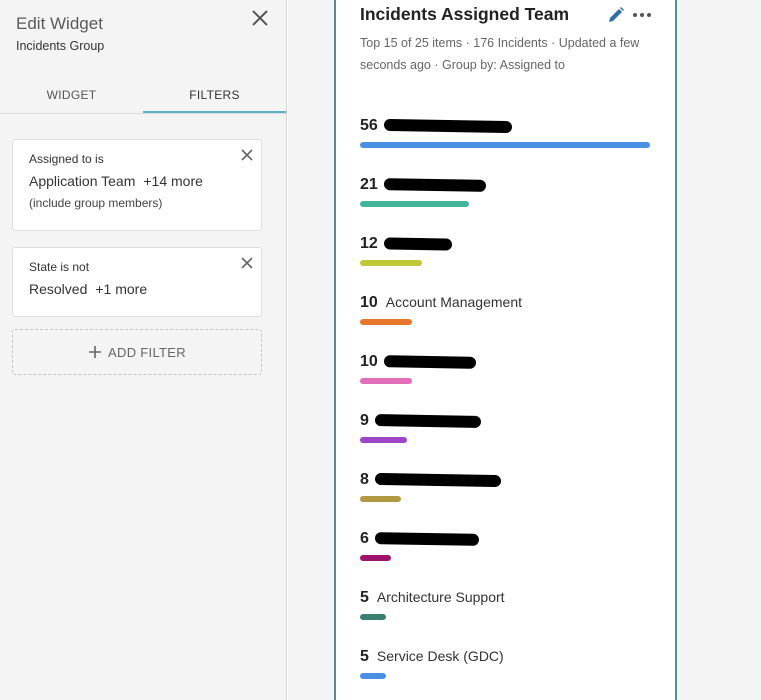 The image size is (761, 700). Describe the element at coordinates (58, 289) in the screenshot. I see `filter-value-text: Resolved` at that location.